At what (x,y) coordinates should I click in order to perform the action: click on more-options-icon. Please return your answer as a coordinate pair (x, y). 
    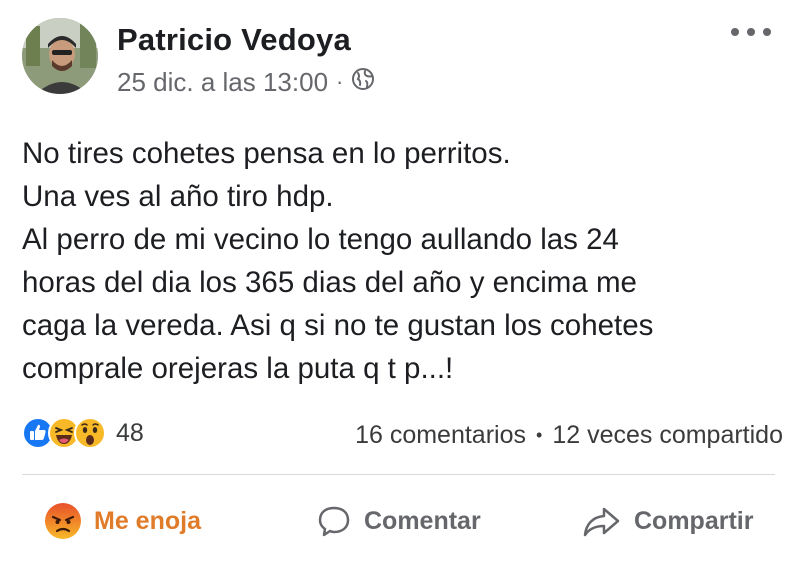
    Looking at the image, I should click on (751, 32).